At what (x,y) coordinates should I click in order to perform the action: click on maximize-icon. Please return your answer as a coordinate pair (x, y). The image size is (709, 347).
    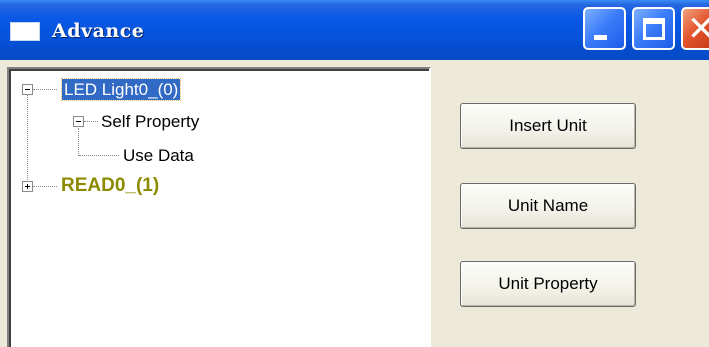
    Looking at the image, I should click on (654, 29).